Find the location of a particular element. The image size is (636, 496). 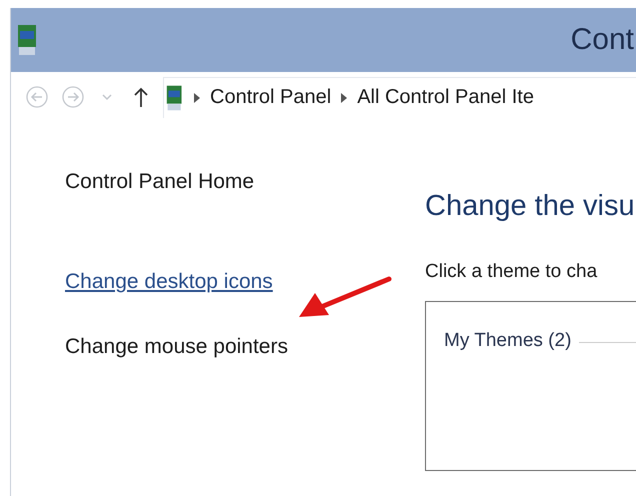

sidebar-link: Change desktop icons is located at coordinates (169, 285).